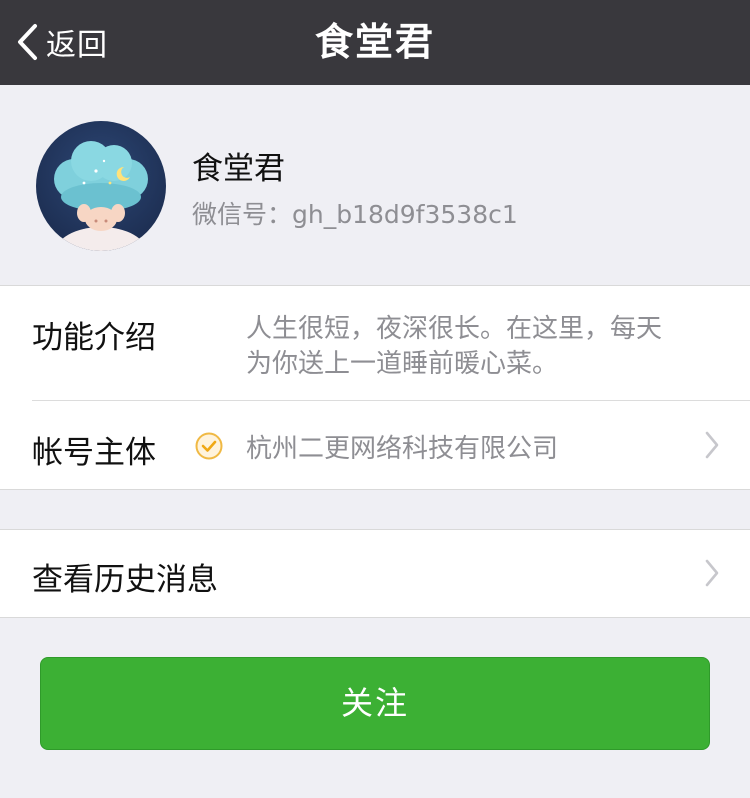  I want to click on intro-label: 功能介绍, so click(94, 338).